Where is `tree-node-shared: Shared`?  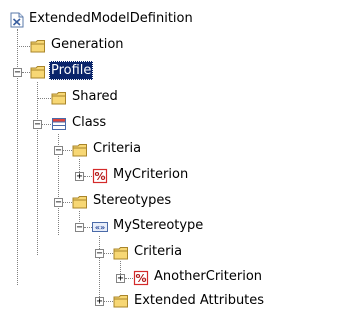 tree-node-shared: Shared is located at coordinates (95, 96).